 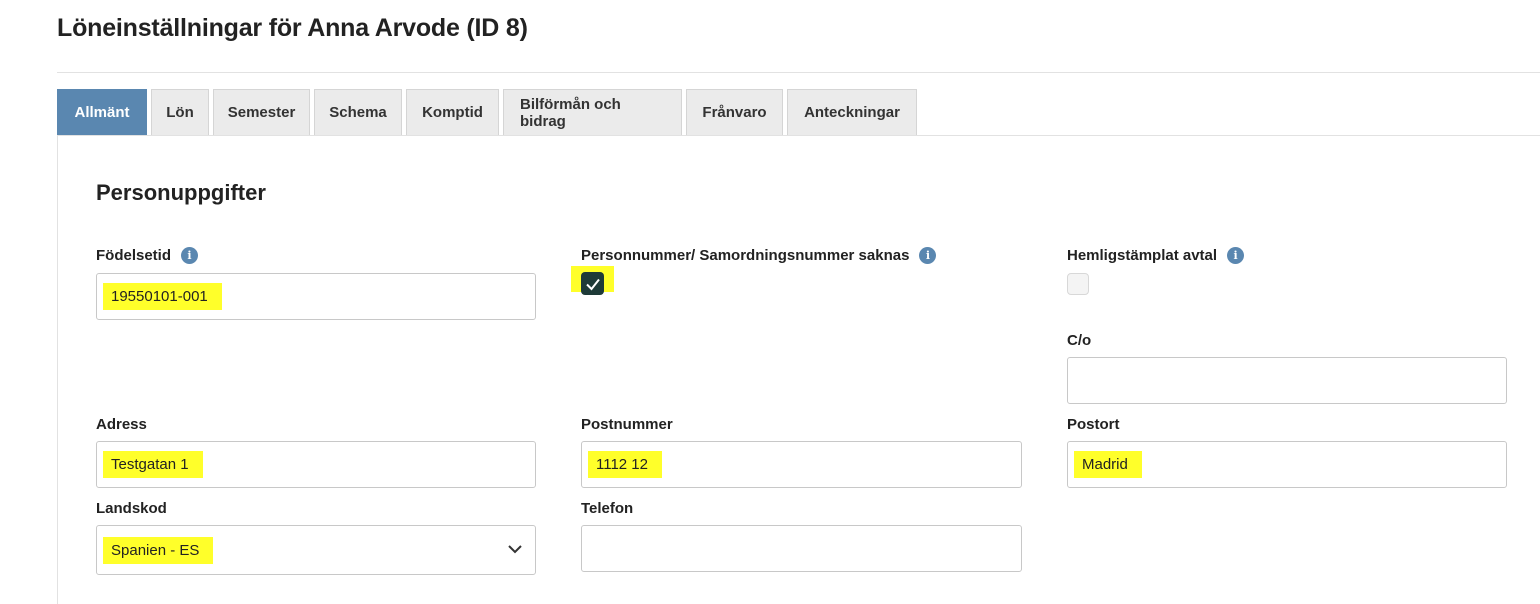 I want to click on birth-label-group: Födelsetid i, so click(x=147, y=255).